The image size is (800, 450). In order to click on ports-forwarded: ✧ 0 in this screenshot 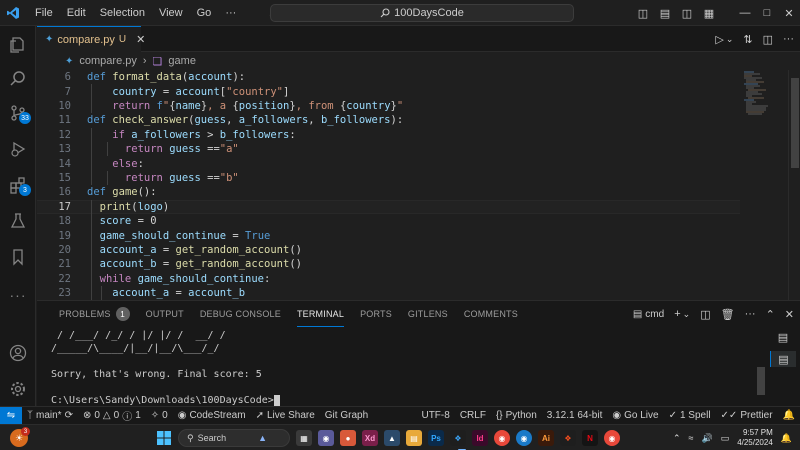, I will do `click(159, 415)`.